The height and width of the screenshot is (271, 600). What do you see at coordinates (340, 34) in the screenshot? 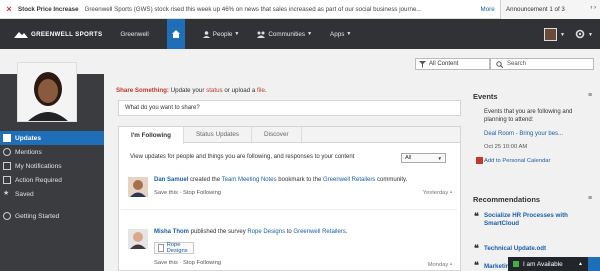
I see `nav-apps: Apps ▼` at bounding box center [340, 34].